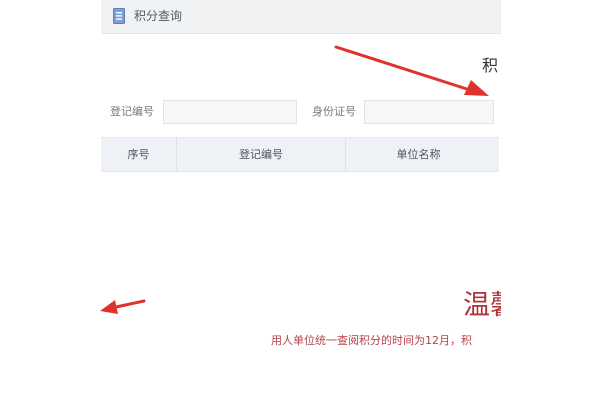  What do you see at coordinates (132, 111) in the screenshot?
I see `registration-number-label: 登记编号` at bounding box center [132, 111].